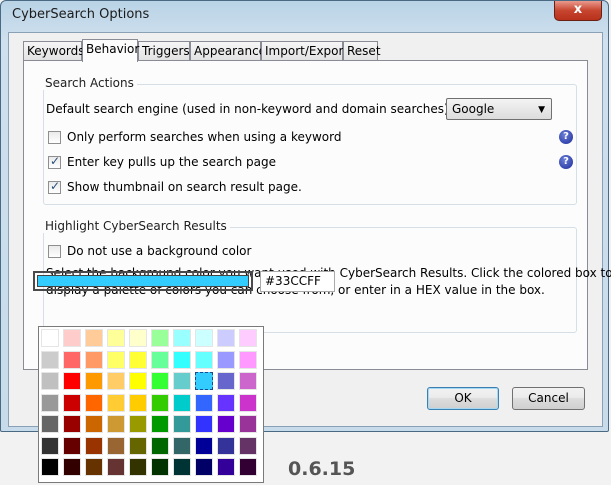 This screenshot has width=611, height=485. I want to click on no-background-label: Do not use a background color, so click(159, 251).